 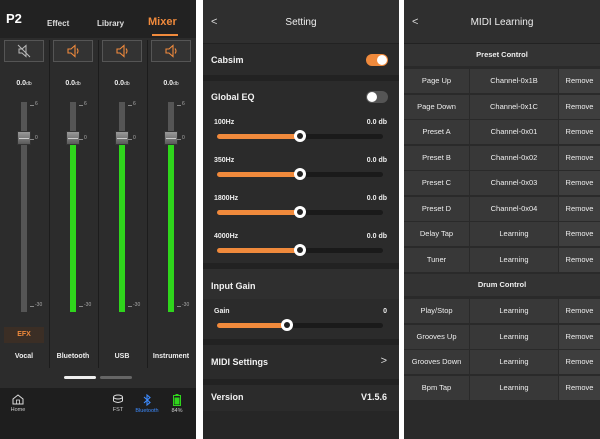 I want to click on gain-slider, so click(x=300, y=325).